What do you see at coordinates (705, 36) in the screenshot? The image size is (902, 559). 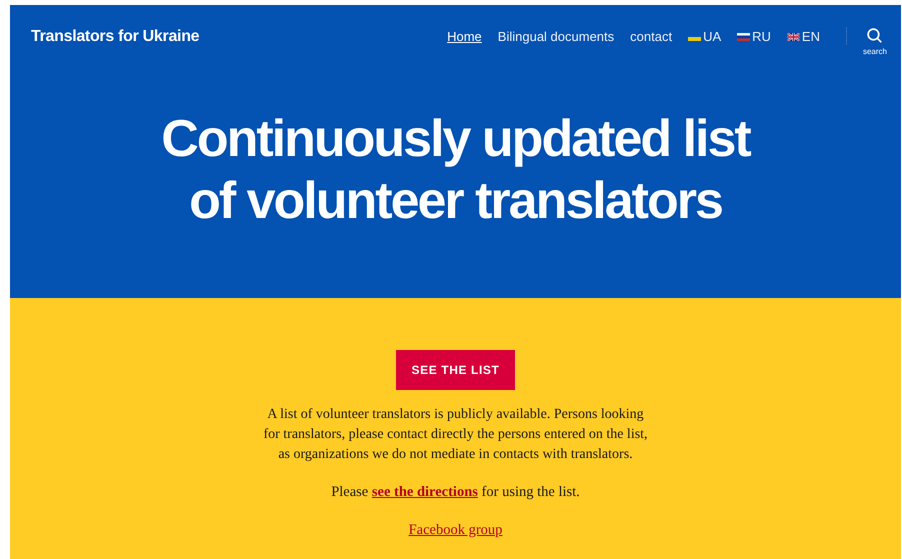 I see `language-link: UA` at bounding box center [705, 36].